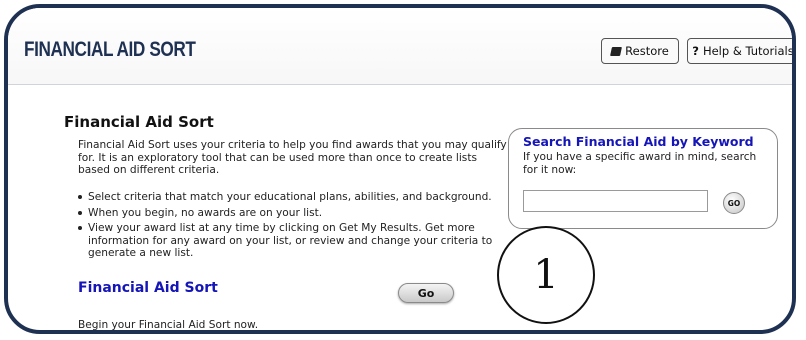 This screenshot has width=806, height=340. Describe the element at coordinates (546, 275) in the screenshot. I see `step-number-badge: 1` at that location.